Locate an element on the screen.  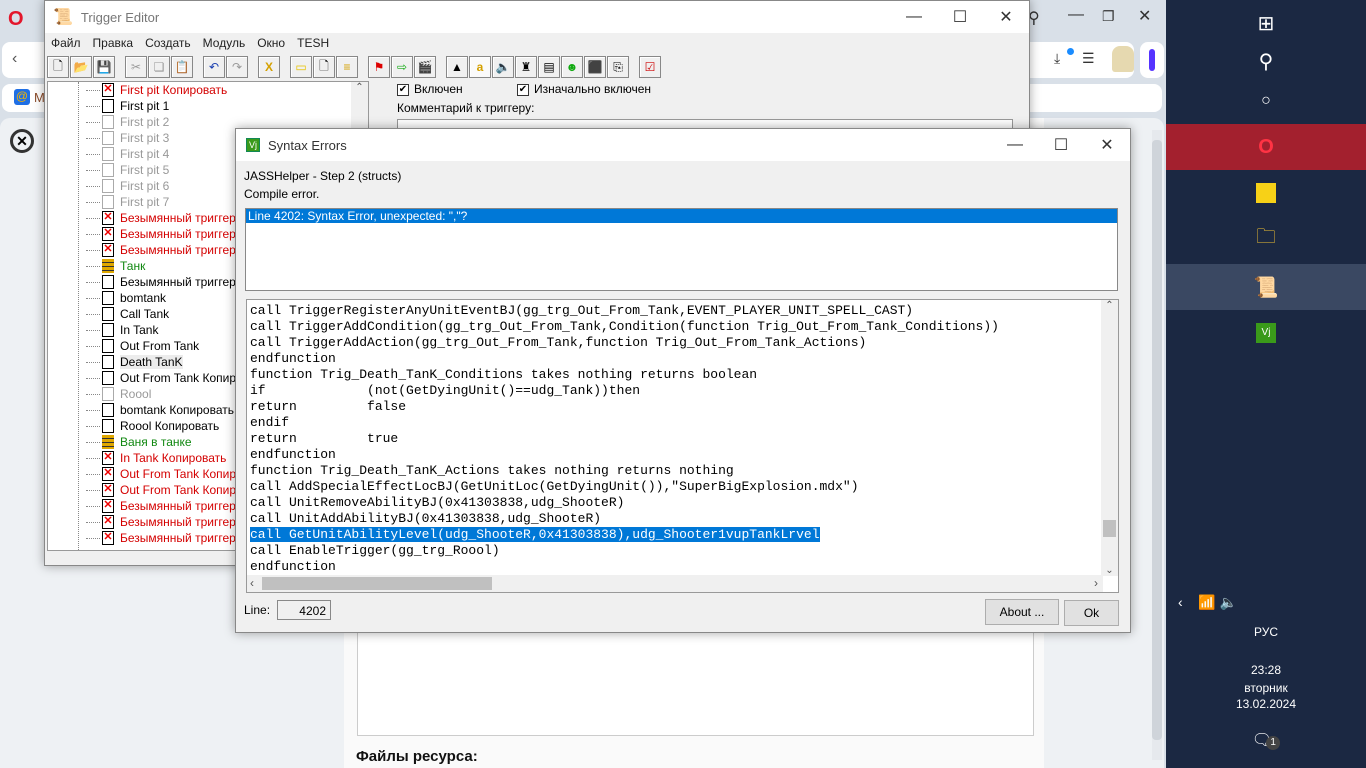
new-icon: 🗋 is located at coordinates (58, 67).